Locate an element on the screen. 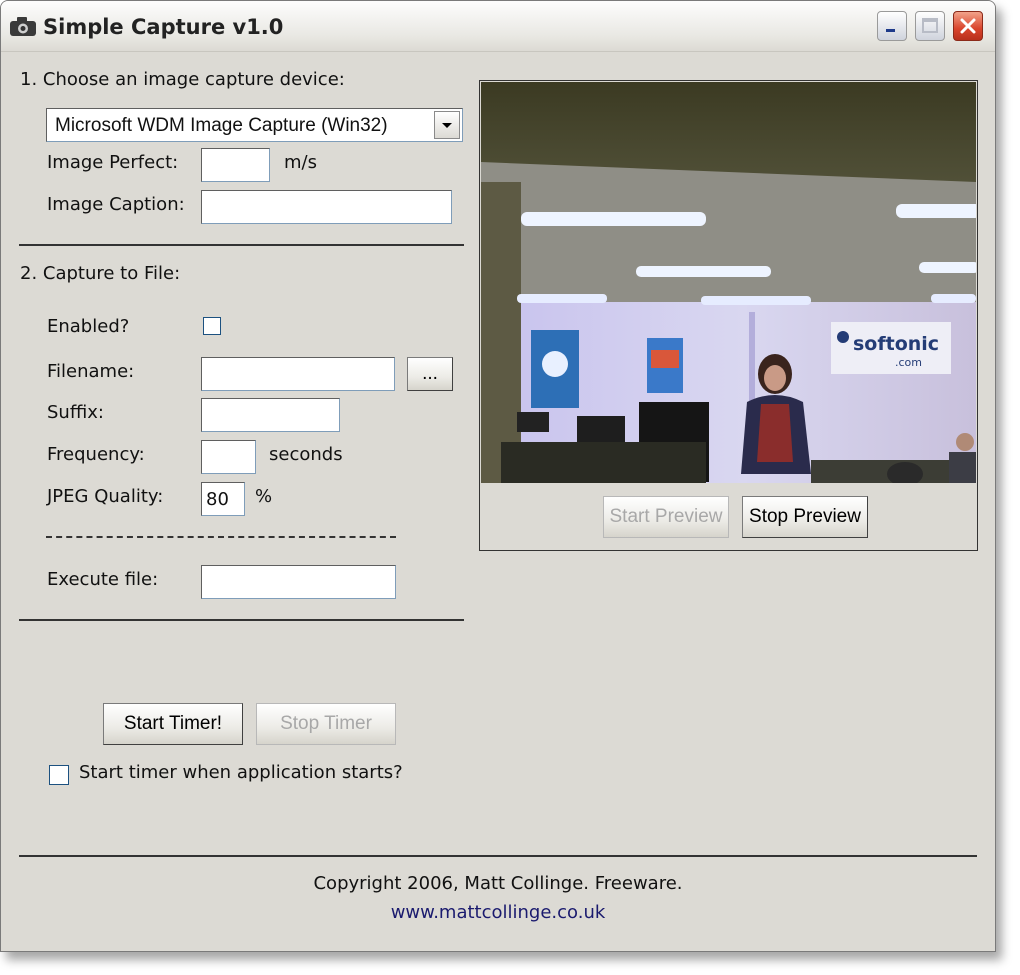 Image resolution: width=1020 pixels, height=975 pixels. enabled-checkbox is located at coordinates (212, 326).